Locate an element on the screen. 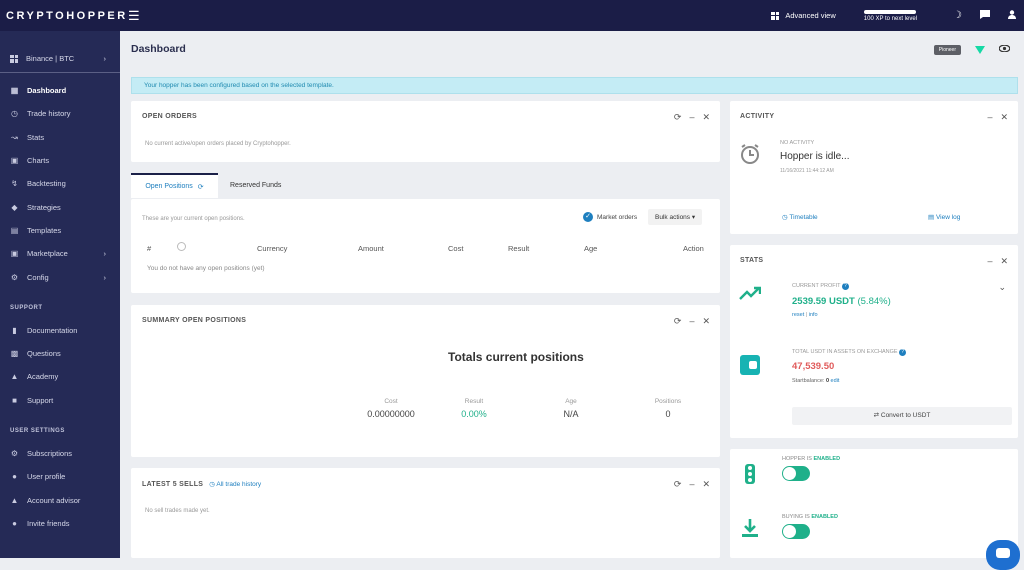  buying-label: BUYING IS is located at coordinates (796, 517).